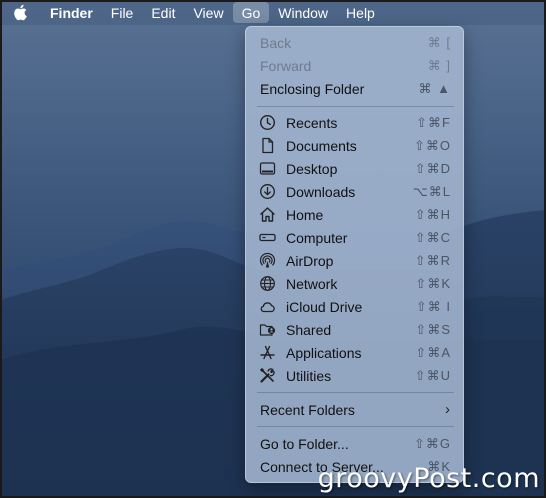 This screenshot has width=546, height=498. What do you see at coordinates (360, 12) in the screenshot?
I see `menu-help: Help` at bounding box center [360, 12].